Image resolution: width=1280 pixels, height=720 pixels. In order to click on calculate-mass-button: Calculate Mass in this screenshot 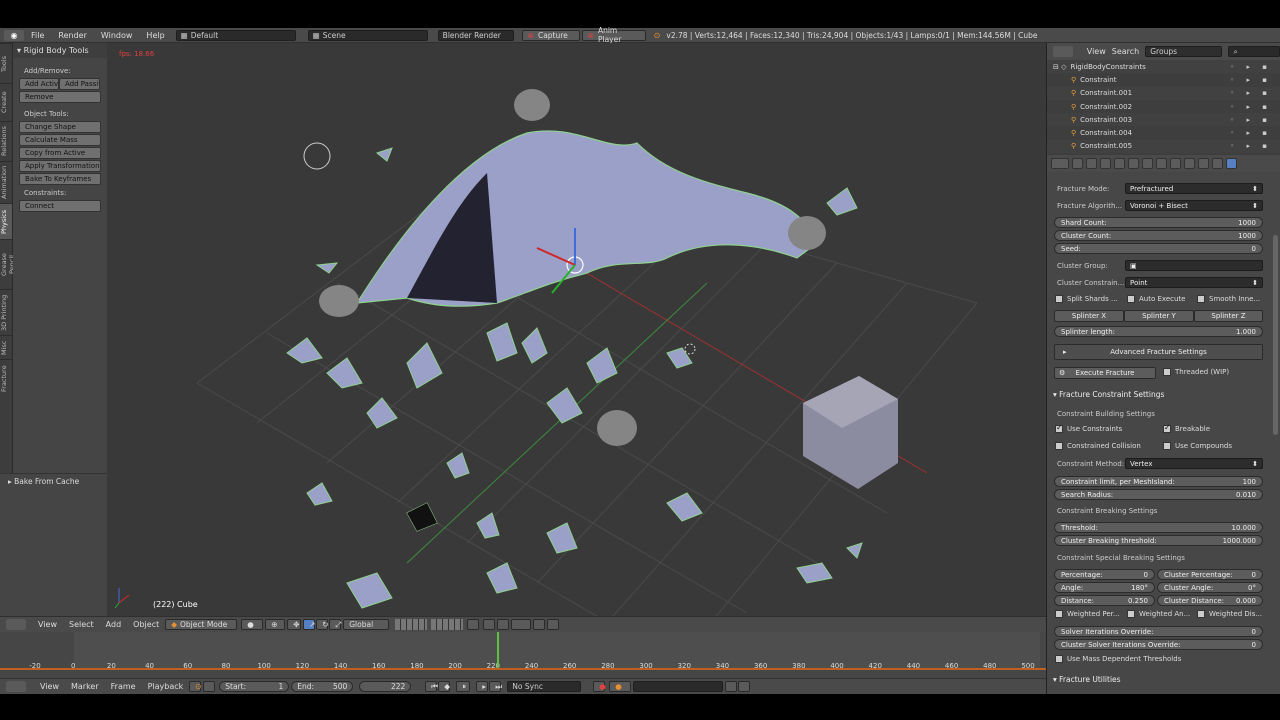, I will do `click(60, 140)`.